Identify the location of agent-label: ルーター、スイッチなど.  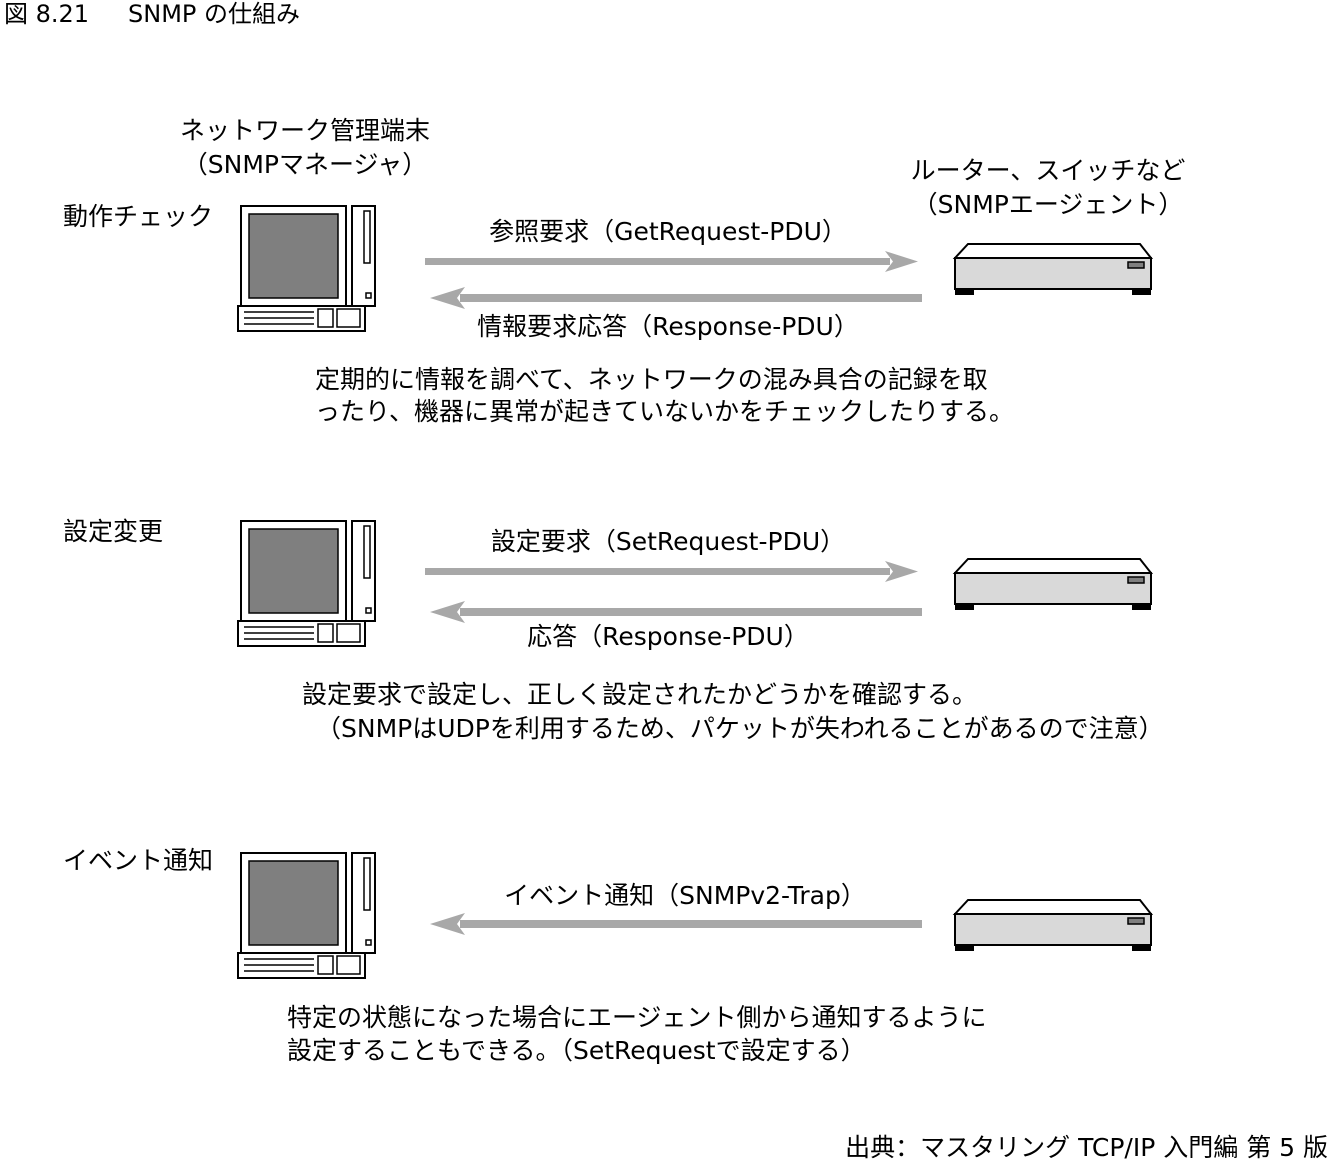
(1048, 170).